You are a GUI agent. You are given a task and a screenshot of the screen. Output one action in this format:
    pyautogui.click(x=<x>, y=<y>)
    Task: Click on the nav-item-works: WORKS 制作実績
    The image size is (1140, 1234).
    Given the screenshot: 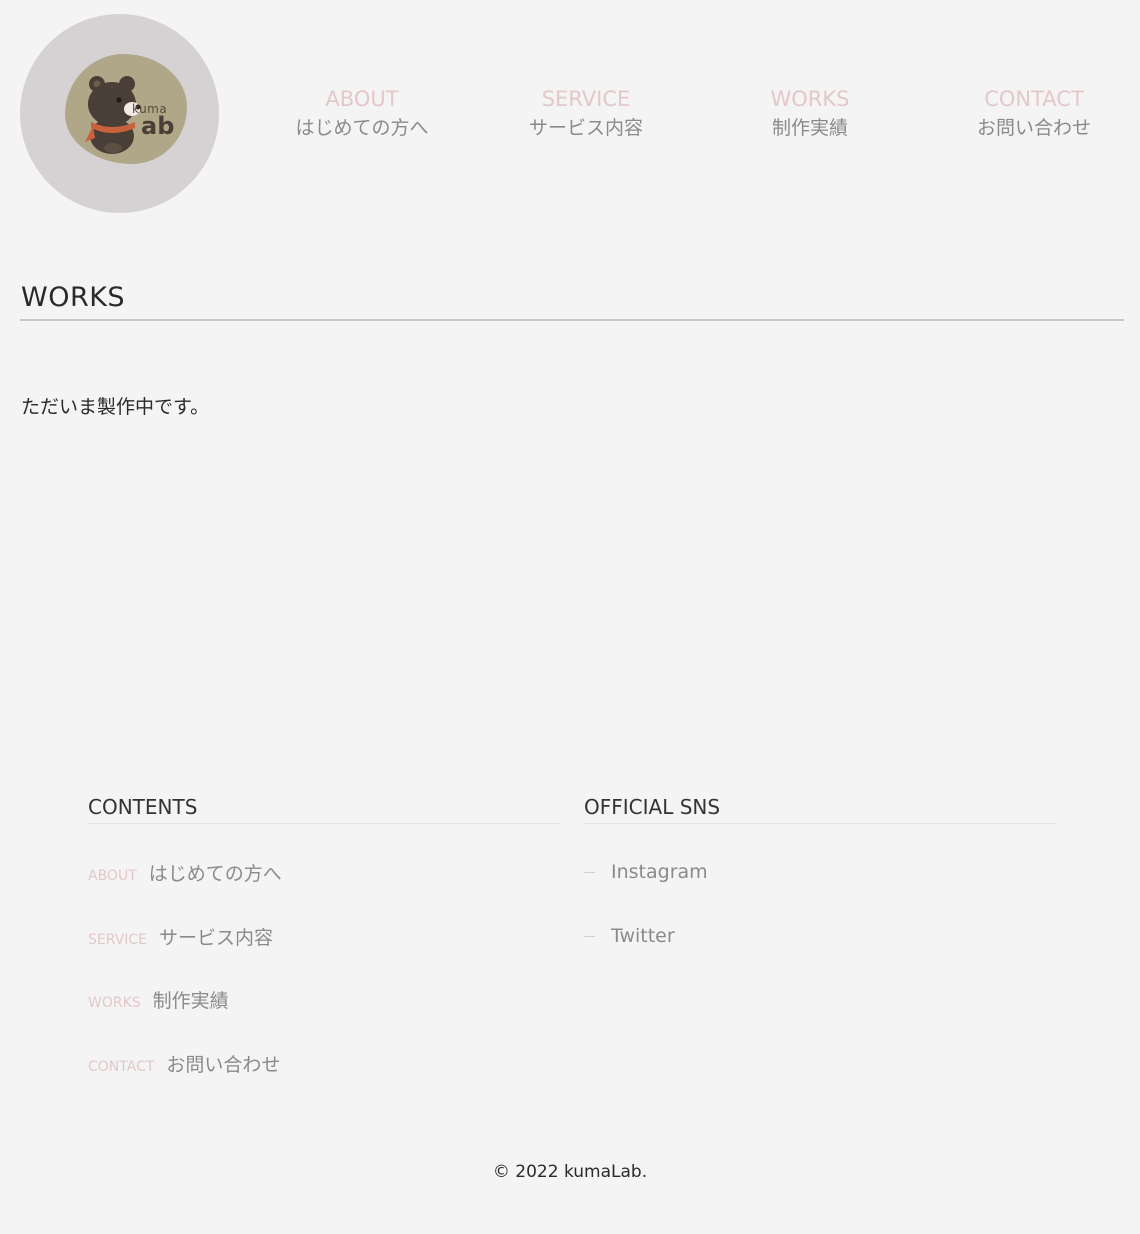 What is the action you would take?
    pyautogui.click(x=810, y=113)
    